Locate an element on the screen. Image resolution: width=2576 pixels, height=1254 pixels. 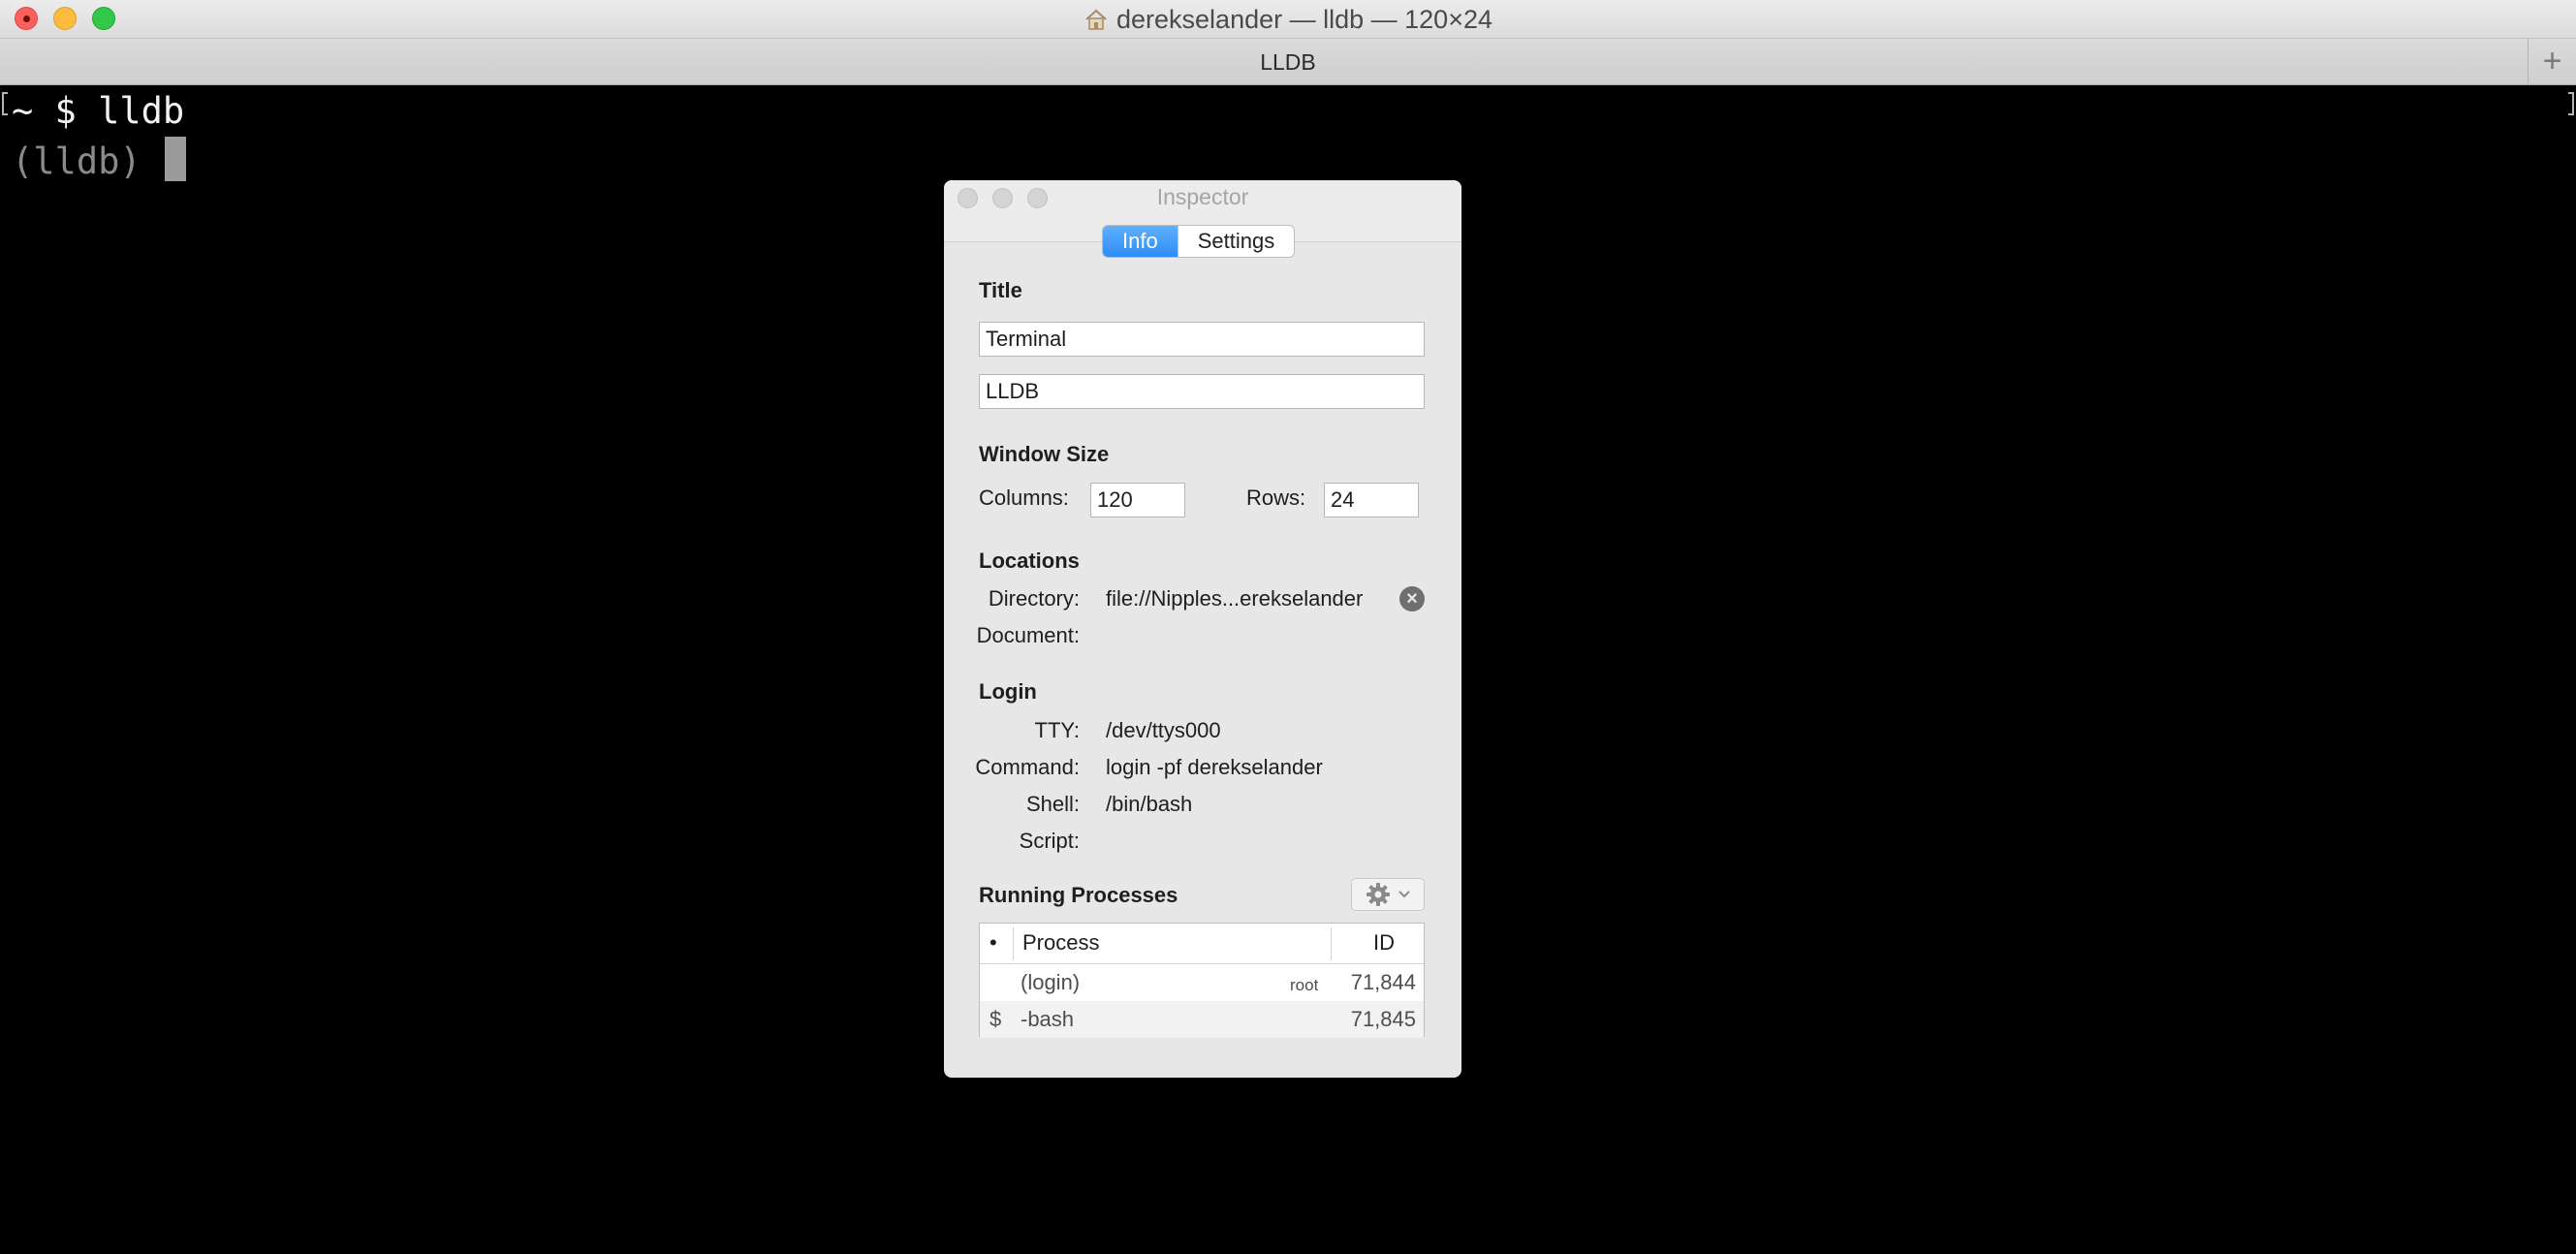
clear-directory-icon: × is located at coordinates (1412, 598).